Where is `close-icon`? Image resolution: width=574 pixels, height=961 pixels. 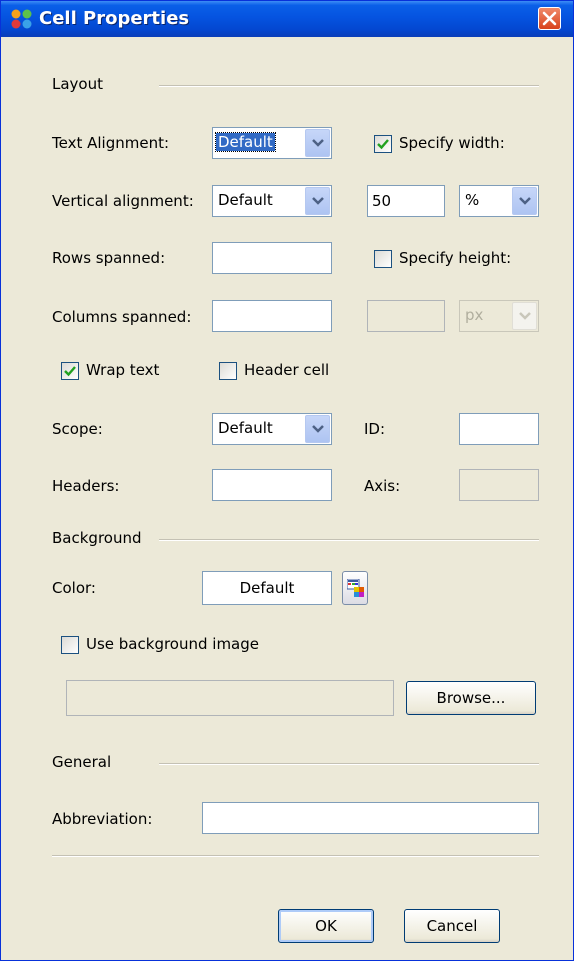 close-icon is located at coordinates (549, 18).